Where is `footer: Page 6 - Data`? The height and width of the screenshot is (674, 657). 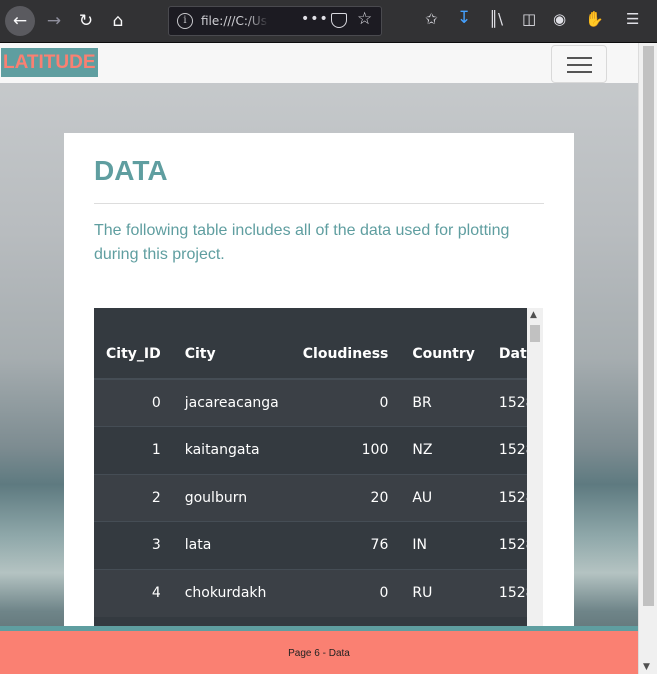
footer: Page 6 - Data is located at coordinates (319, 650).